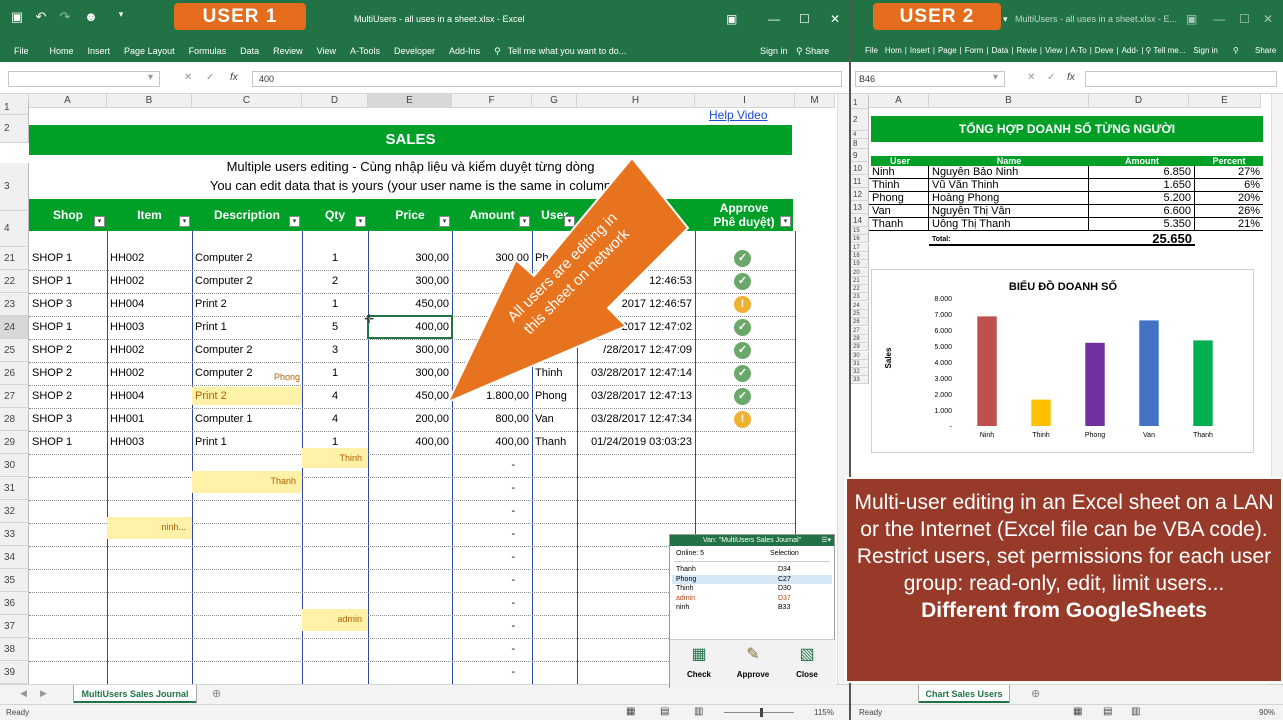 This screenshot has width=1283, height=720. What do you see at coordinates (1035, 693) in the screenshot?
I see `new-sheet-icon-2: ⊕` at bounding box center [1035, 693].